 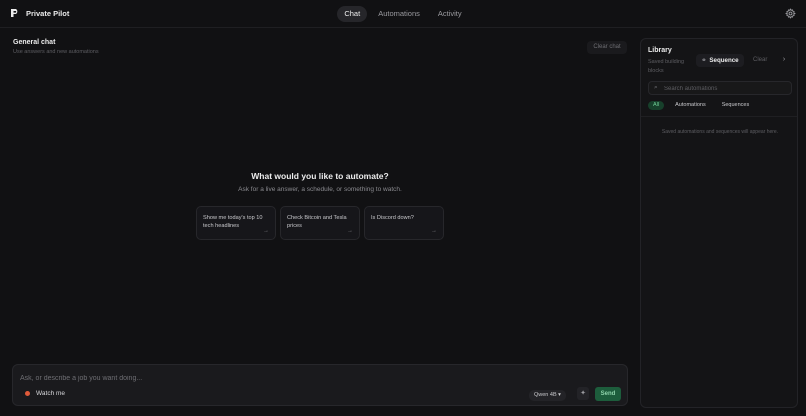 I want to click on watch-me-button: Watch me, so click(x=45, y=393).